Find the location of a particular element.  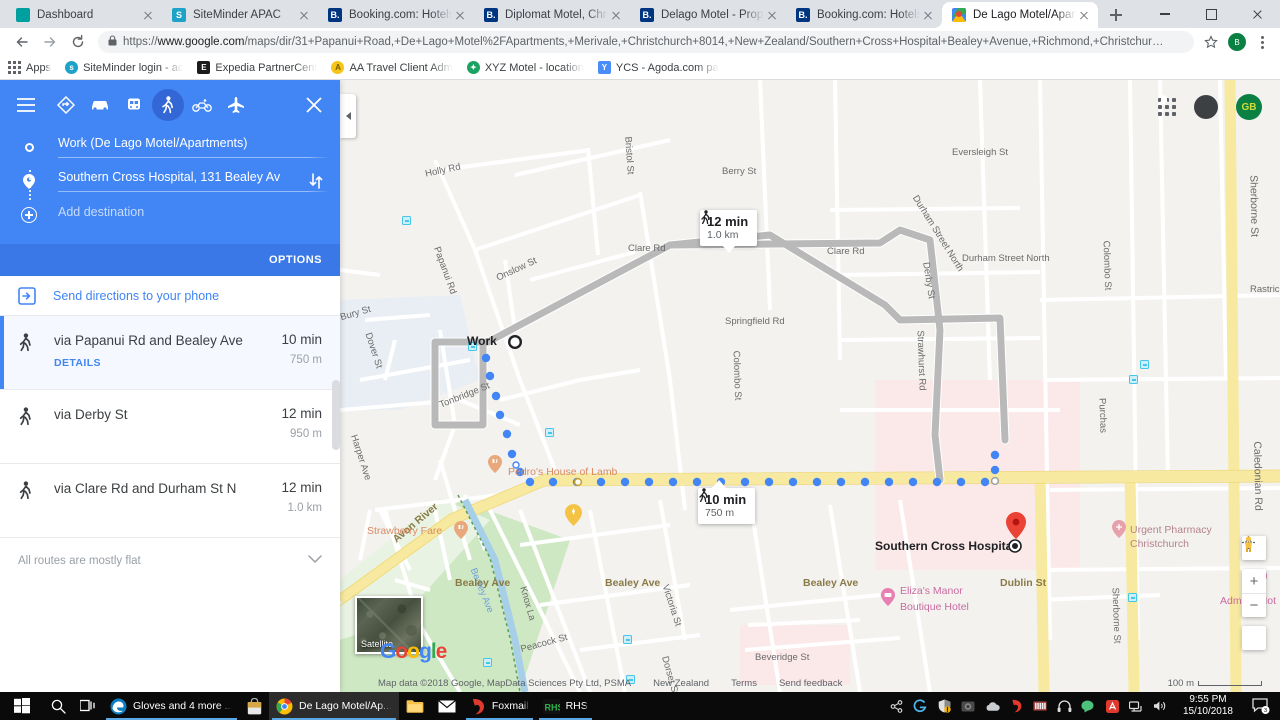

map-feedback-link: Send feedback is located at coordinates (810, 683).